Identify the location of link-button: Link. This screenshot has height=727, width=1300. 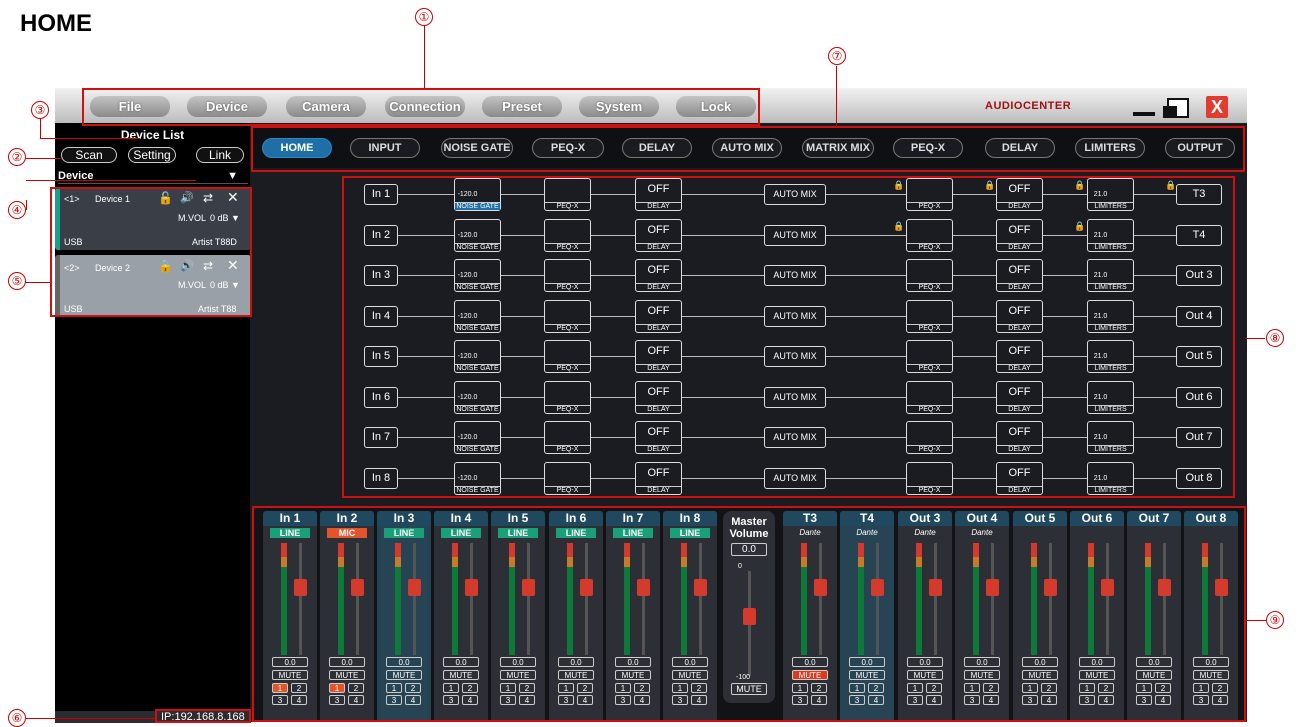
(220, 155).